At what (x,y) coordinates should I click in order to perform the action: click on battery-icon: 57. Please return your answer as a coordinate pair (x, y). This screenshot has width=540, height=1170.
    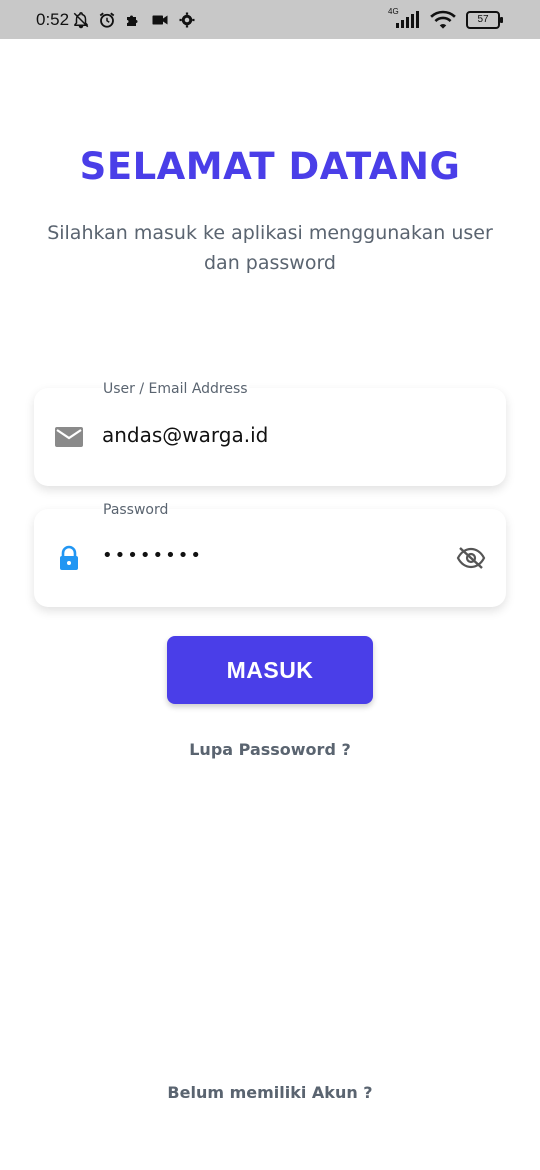
    Looking at the image, I should click on (484, 20).